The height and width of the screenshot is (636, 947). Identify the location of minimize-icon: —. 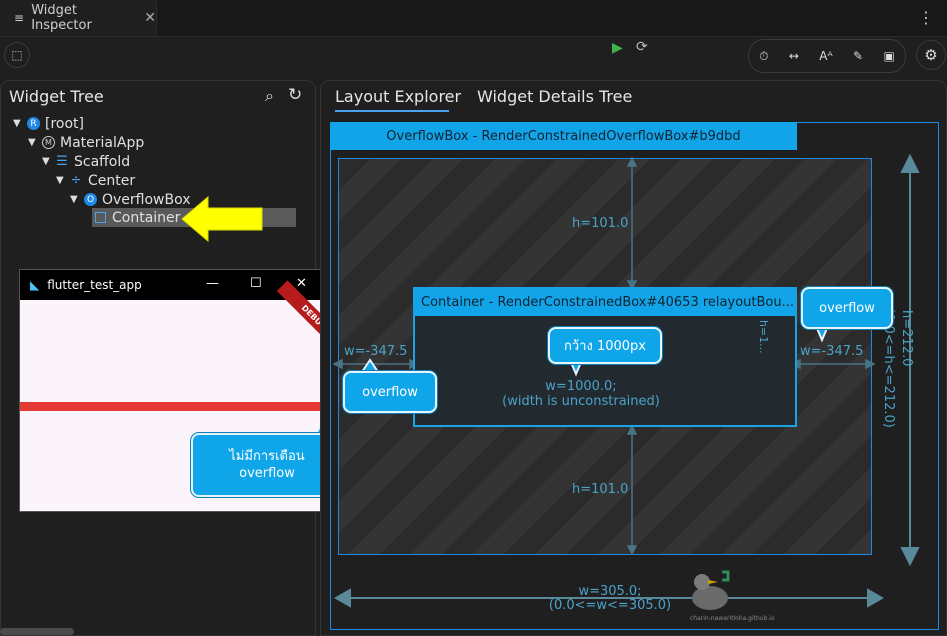
(212, 283).